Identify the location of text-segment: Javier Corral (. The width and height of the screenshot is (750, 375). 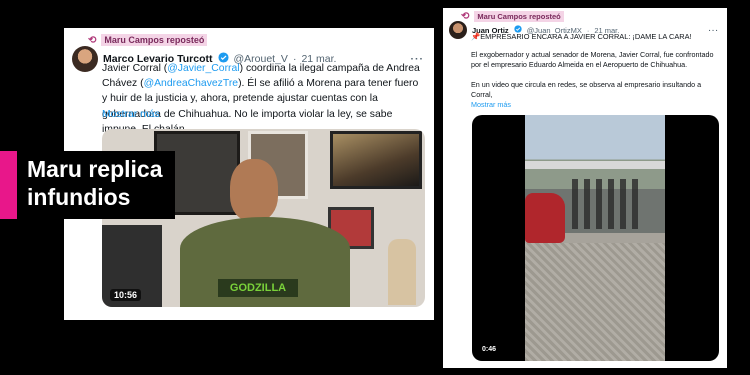
(135, 68).